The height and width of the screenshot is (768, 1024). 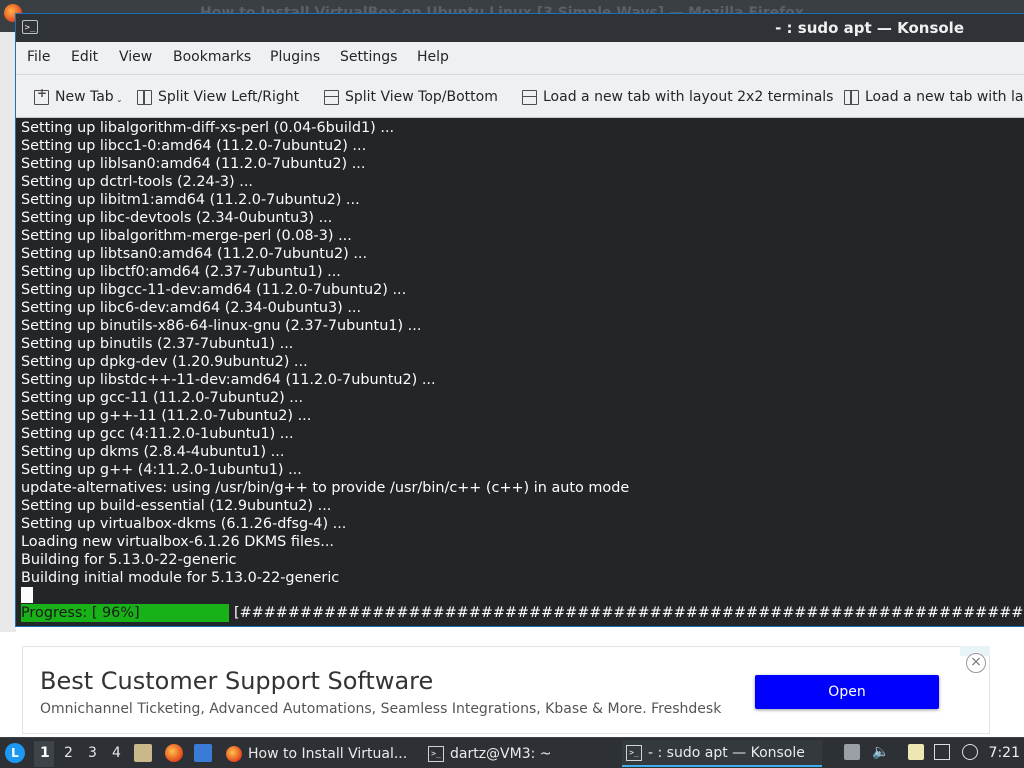 What do you see at coordinates (174, 753) in the screenshot?
I see `firefox-launcher-icon` at bounding box center [174, 753].